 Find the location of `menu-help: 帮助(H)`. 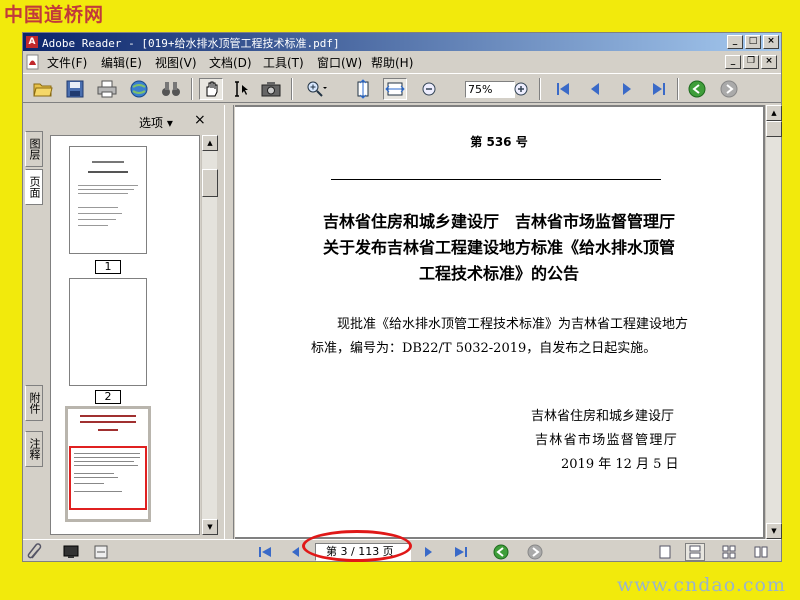

menu-help: 帮助(H) is located at coordinates (392, 62).